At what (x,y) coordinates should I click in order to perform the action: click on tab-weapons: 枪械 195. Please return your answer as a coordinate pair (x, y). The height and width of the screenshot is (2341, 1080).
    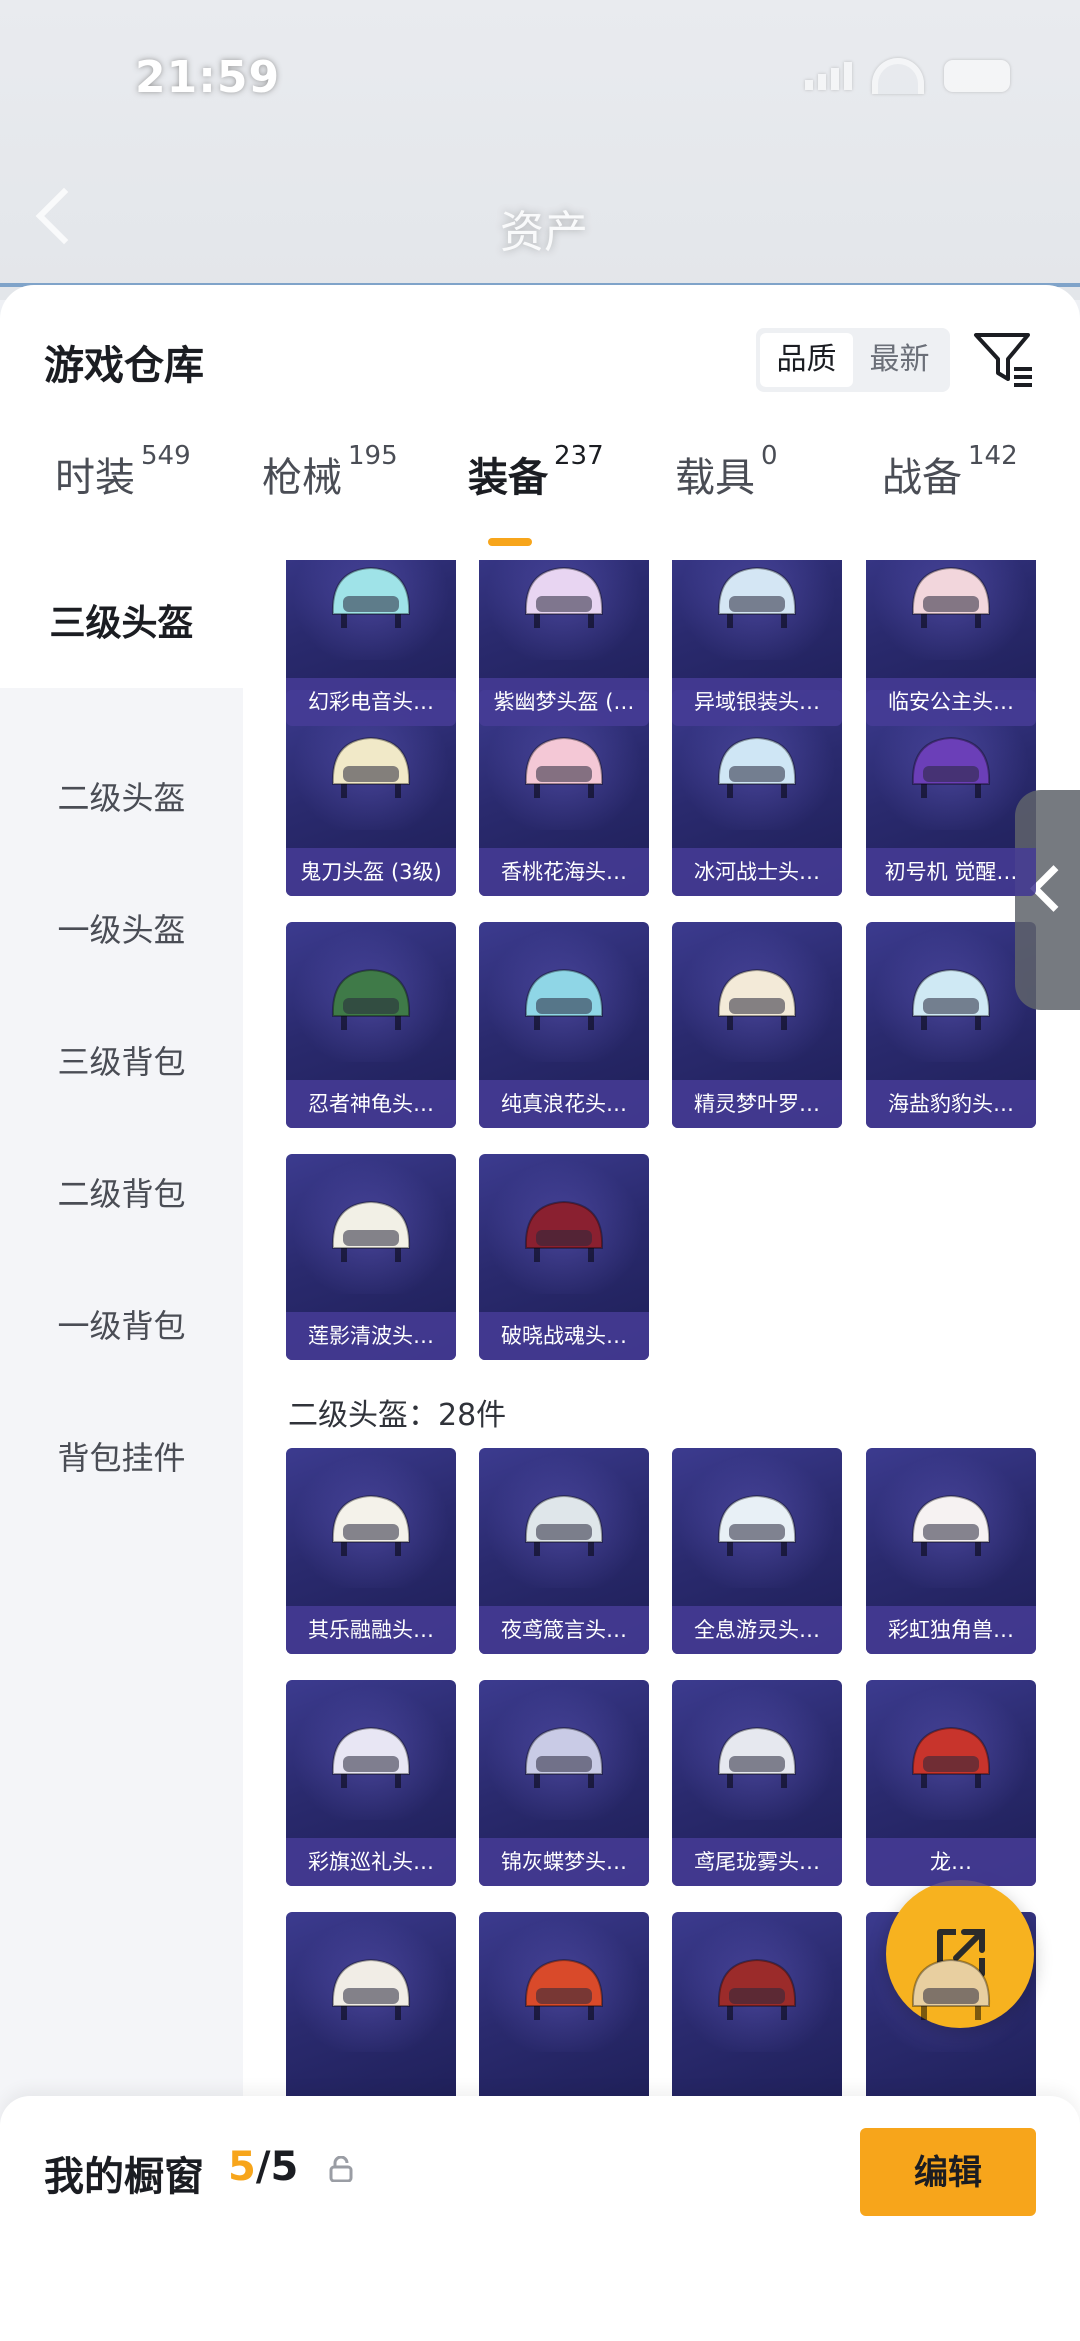
    Looking at the image, I should click on (330, 472).